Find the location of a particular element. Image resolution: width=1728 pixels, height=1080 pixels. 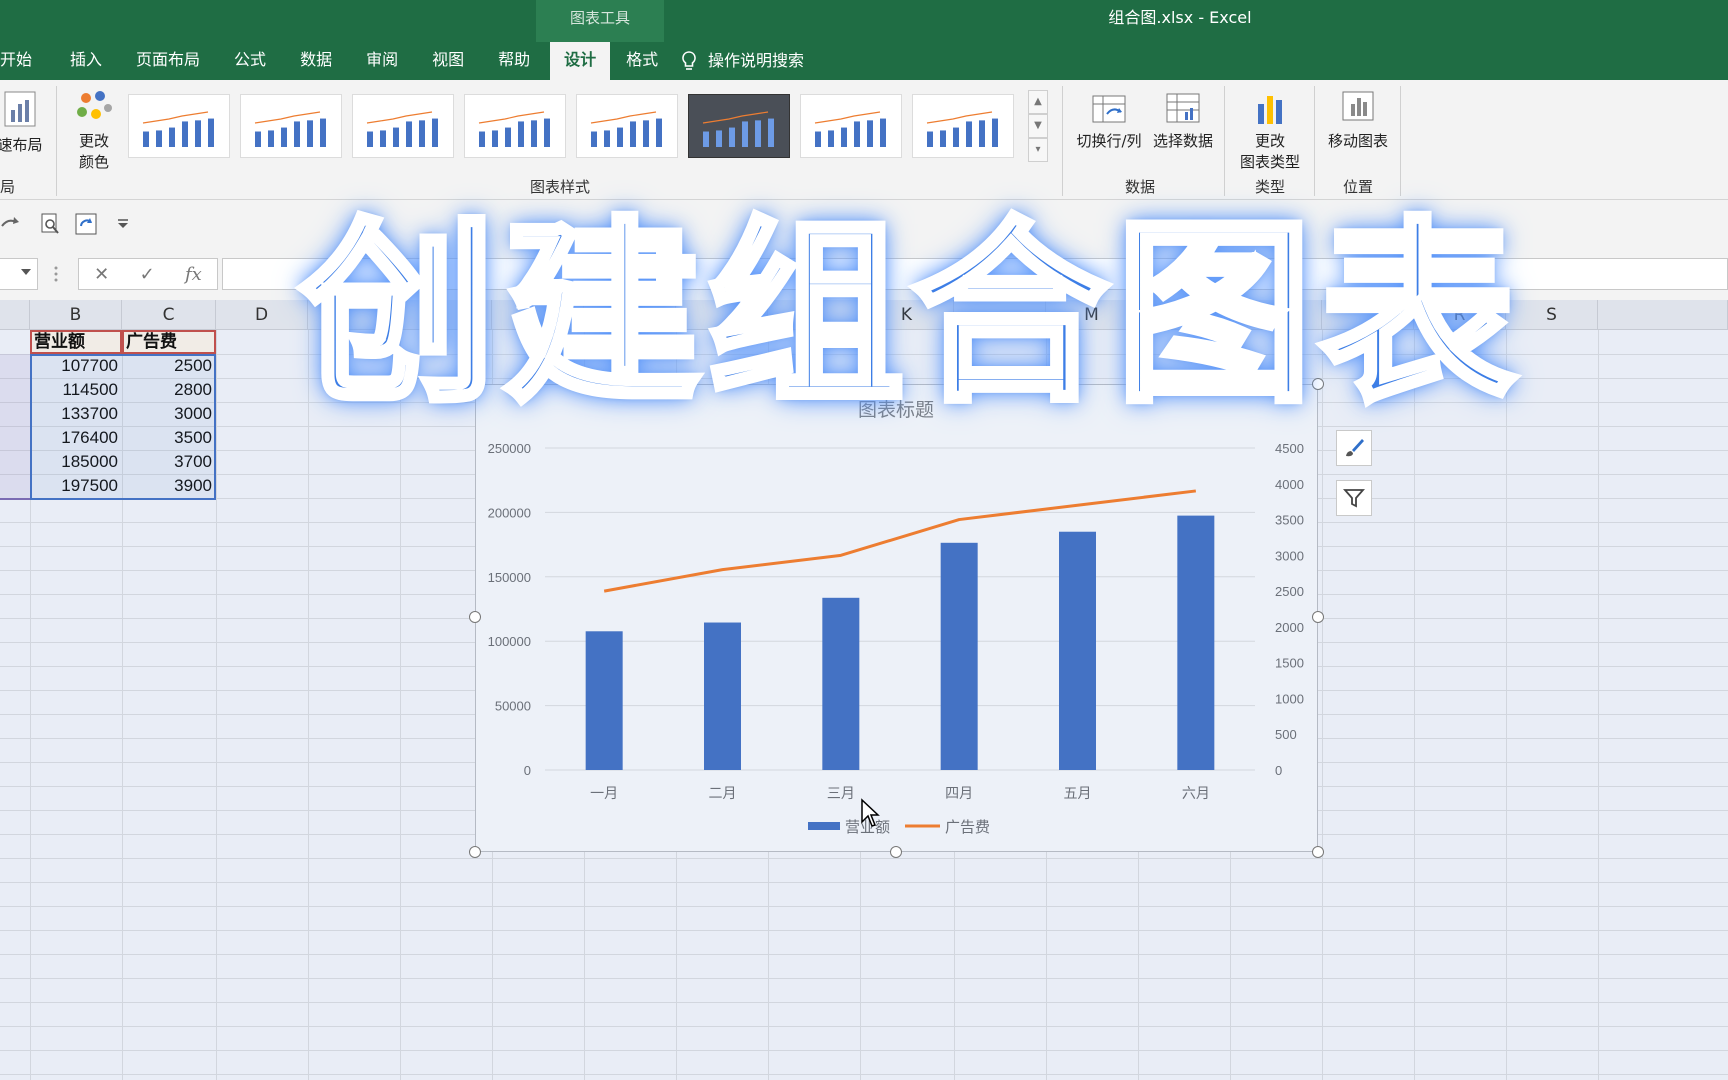

tab-data: 数据 is located at coordinates (316, 61).